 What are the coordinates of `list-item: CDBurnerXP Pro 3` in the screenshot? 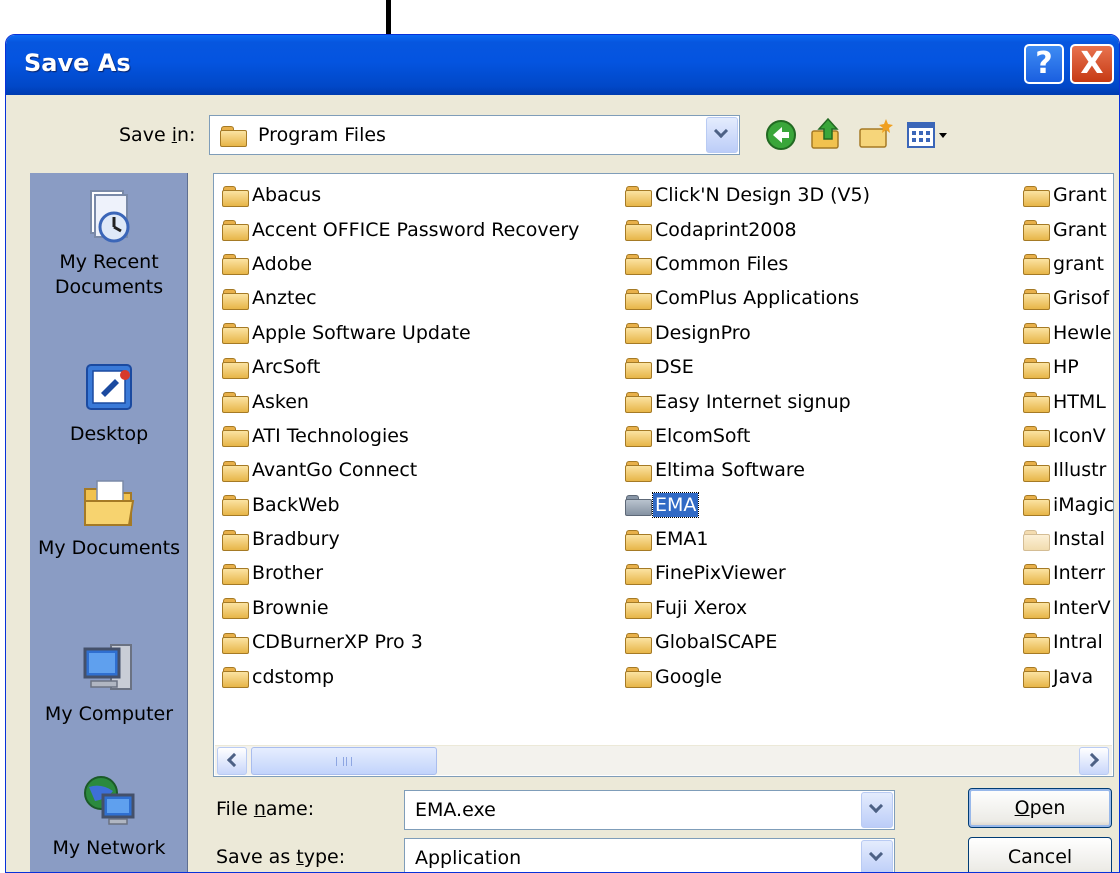 It's located at (397, 642).